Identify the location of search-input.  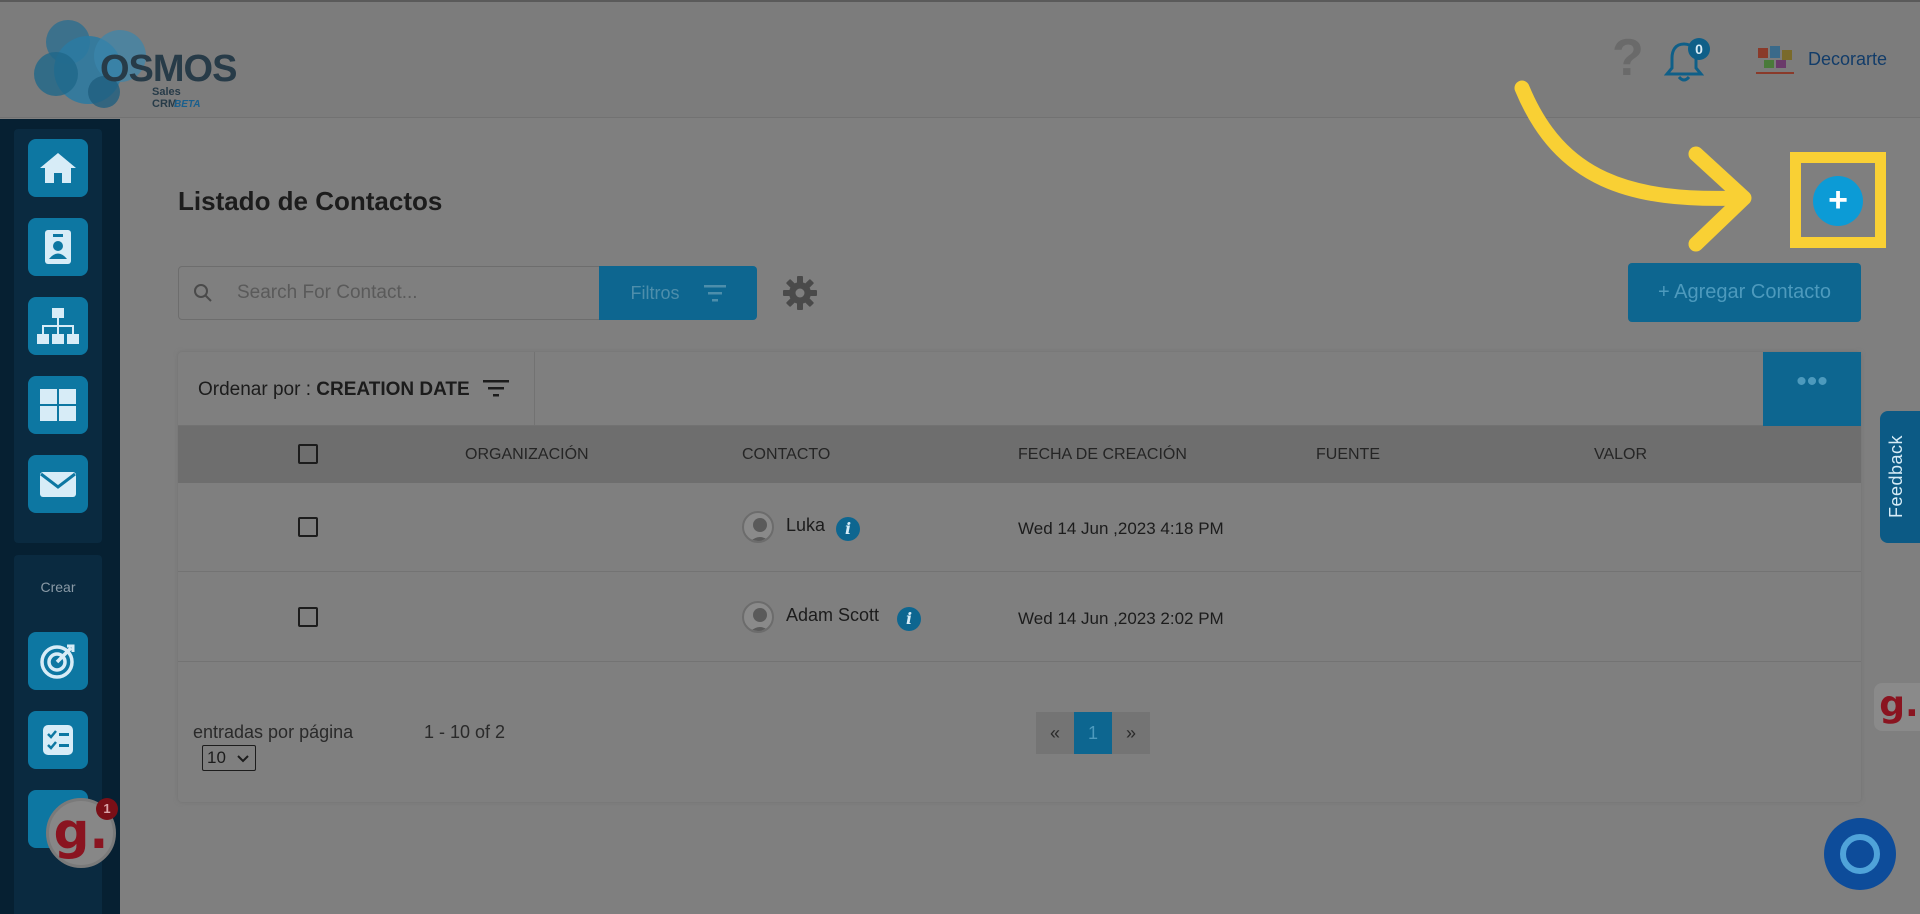
(412, 293).